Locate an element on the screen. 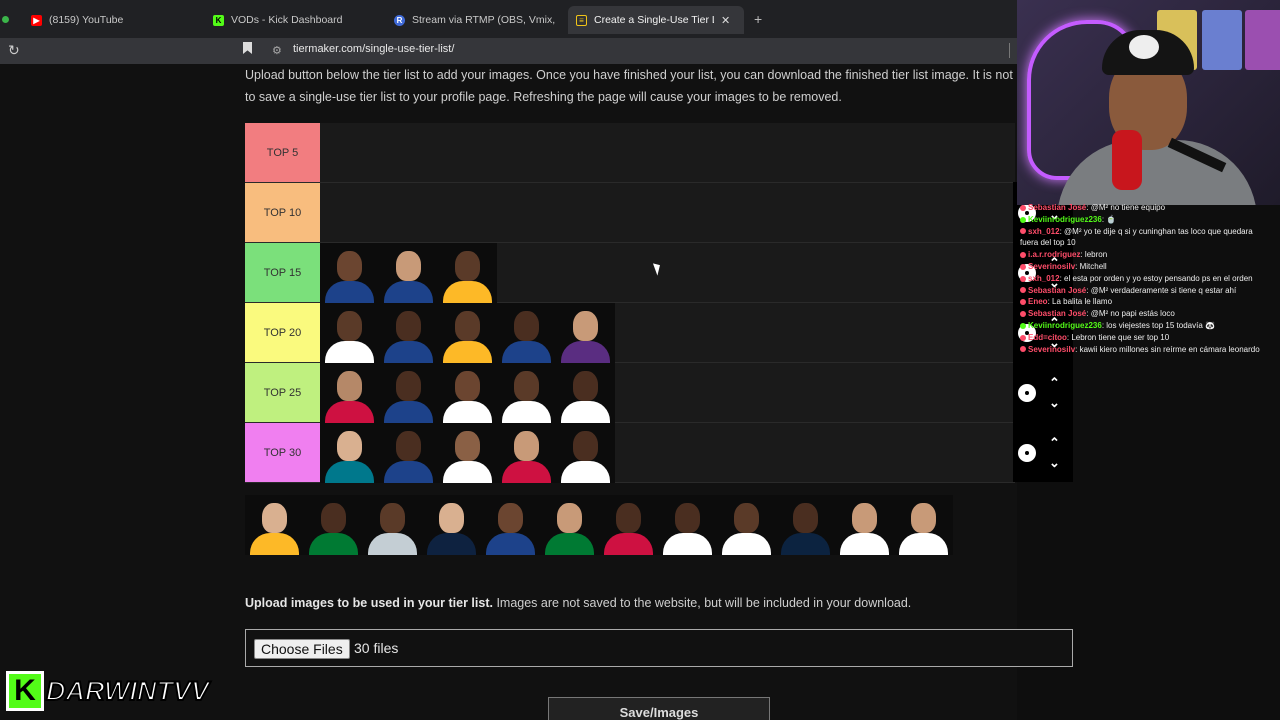 Image resolution: width=1280 pixels, height=720 pixels. tab-restream: R Stream via RTMP (OBS, Vmix, Zoo is located at coordinates (475, 20).